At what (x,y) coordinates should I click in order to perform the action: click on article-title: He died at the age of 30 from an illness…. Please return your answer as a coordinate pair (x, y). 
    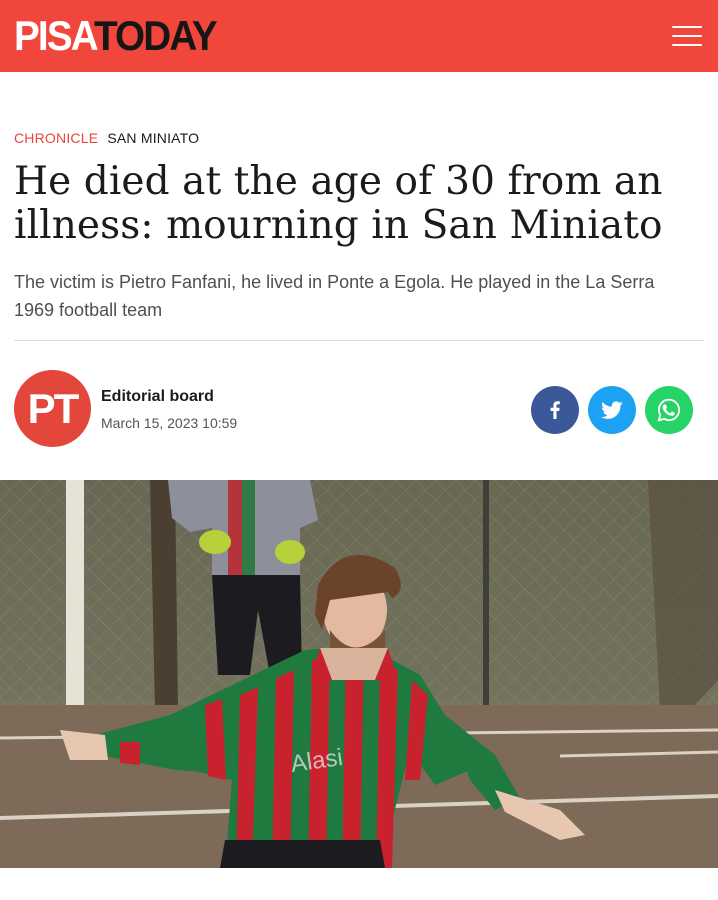
    Looking at the image, I should click on (338, 203).